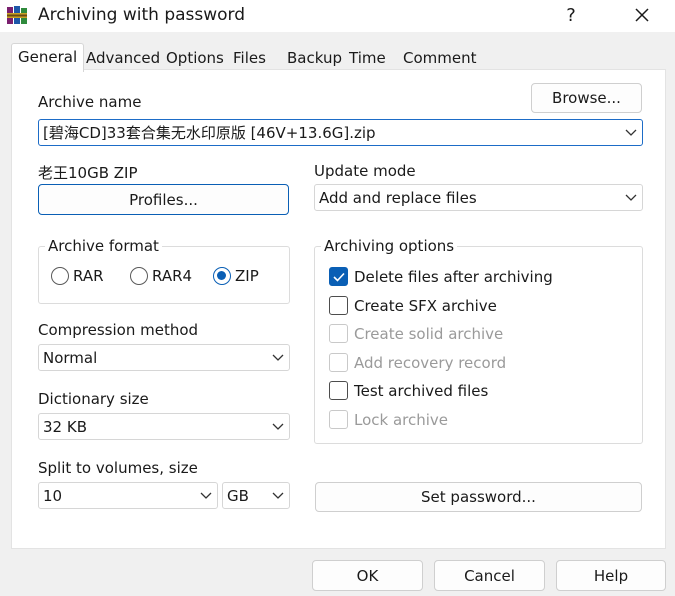 The height and width of the screenshot is (596, 675). Describe the element at coordinates (209, 133) in the screenshot. I see `archive-name-value: [碧海CD]33套合集无水印原版 [46V+13.6G].zip` at that location.